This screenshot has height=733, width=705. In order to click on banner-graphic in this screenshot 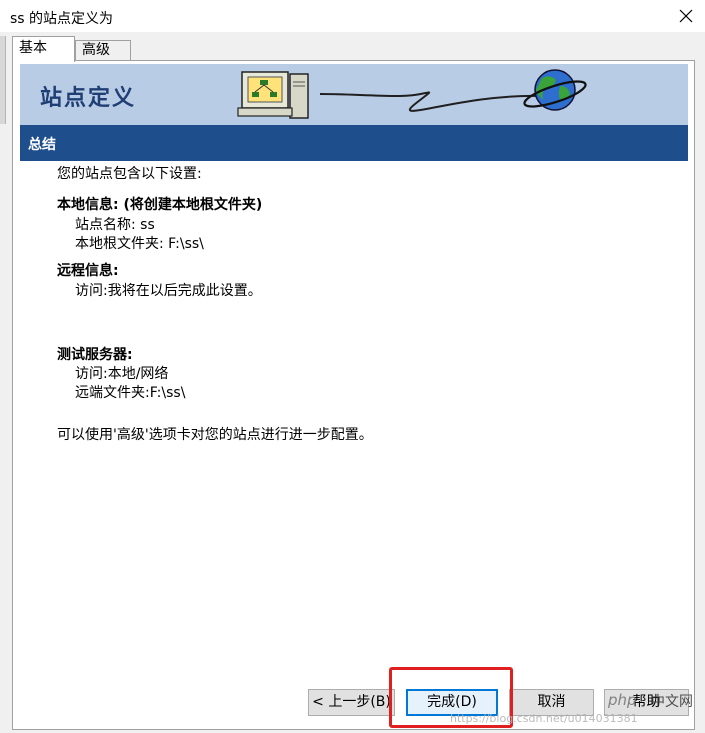, I will do `click(412, 94)`.